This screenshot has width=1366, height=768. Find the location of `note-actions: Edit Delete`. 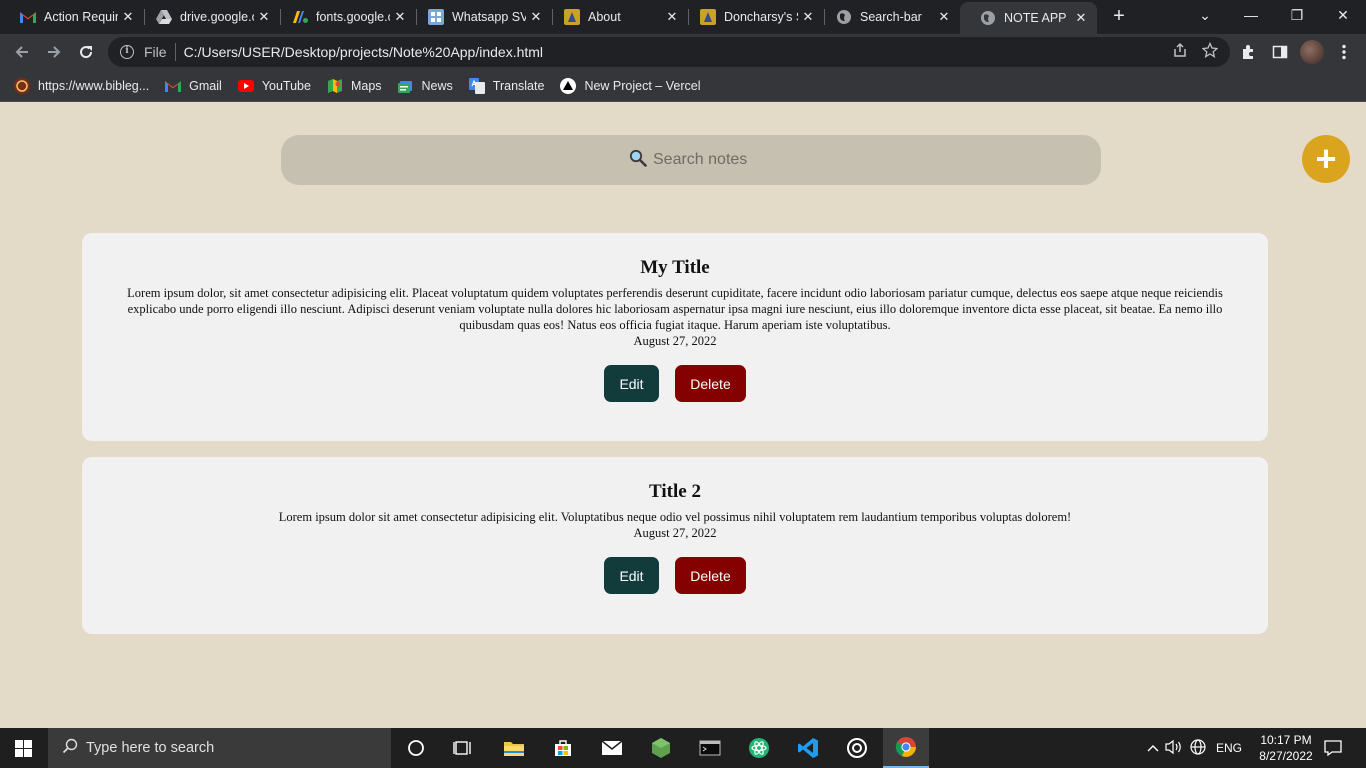

note-actions: Edit Delete is located at coordinates (675, 383).